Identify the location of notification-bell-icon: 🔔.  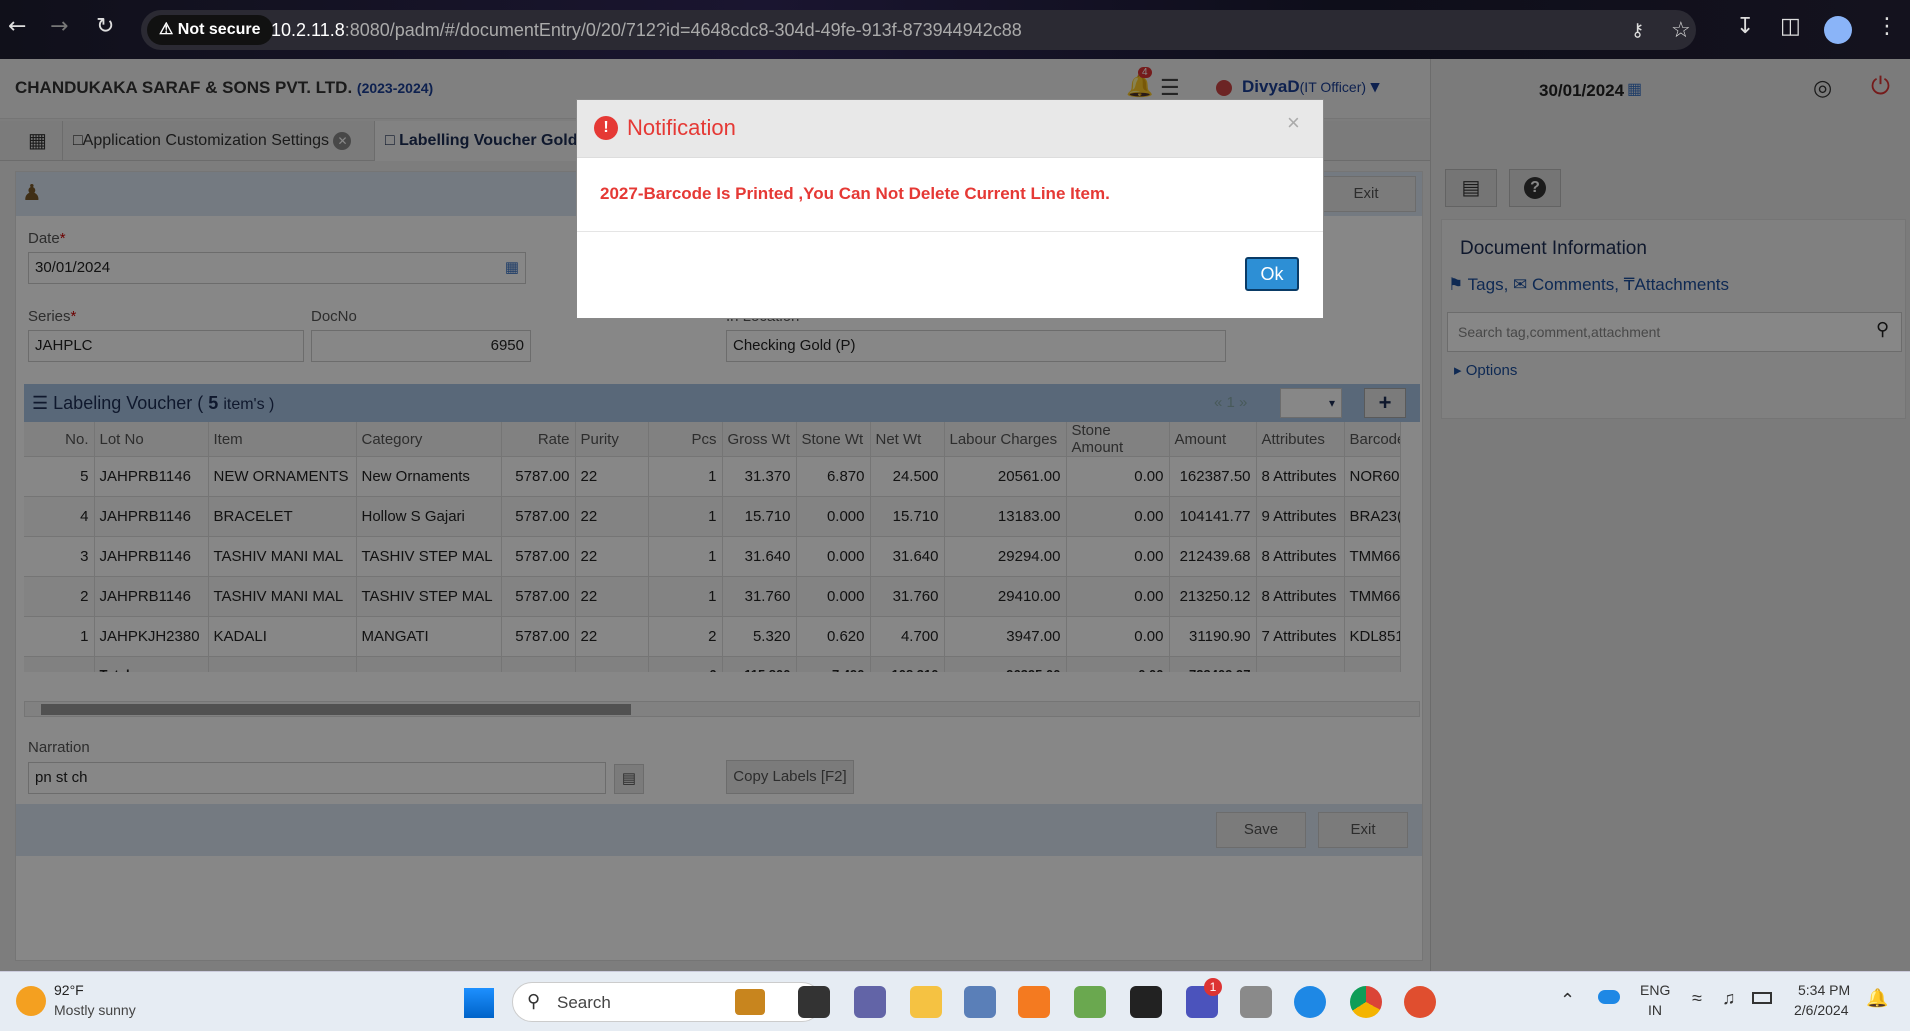
(1877, 998).